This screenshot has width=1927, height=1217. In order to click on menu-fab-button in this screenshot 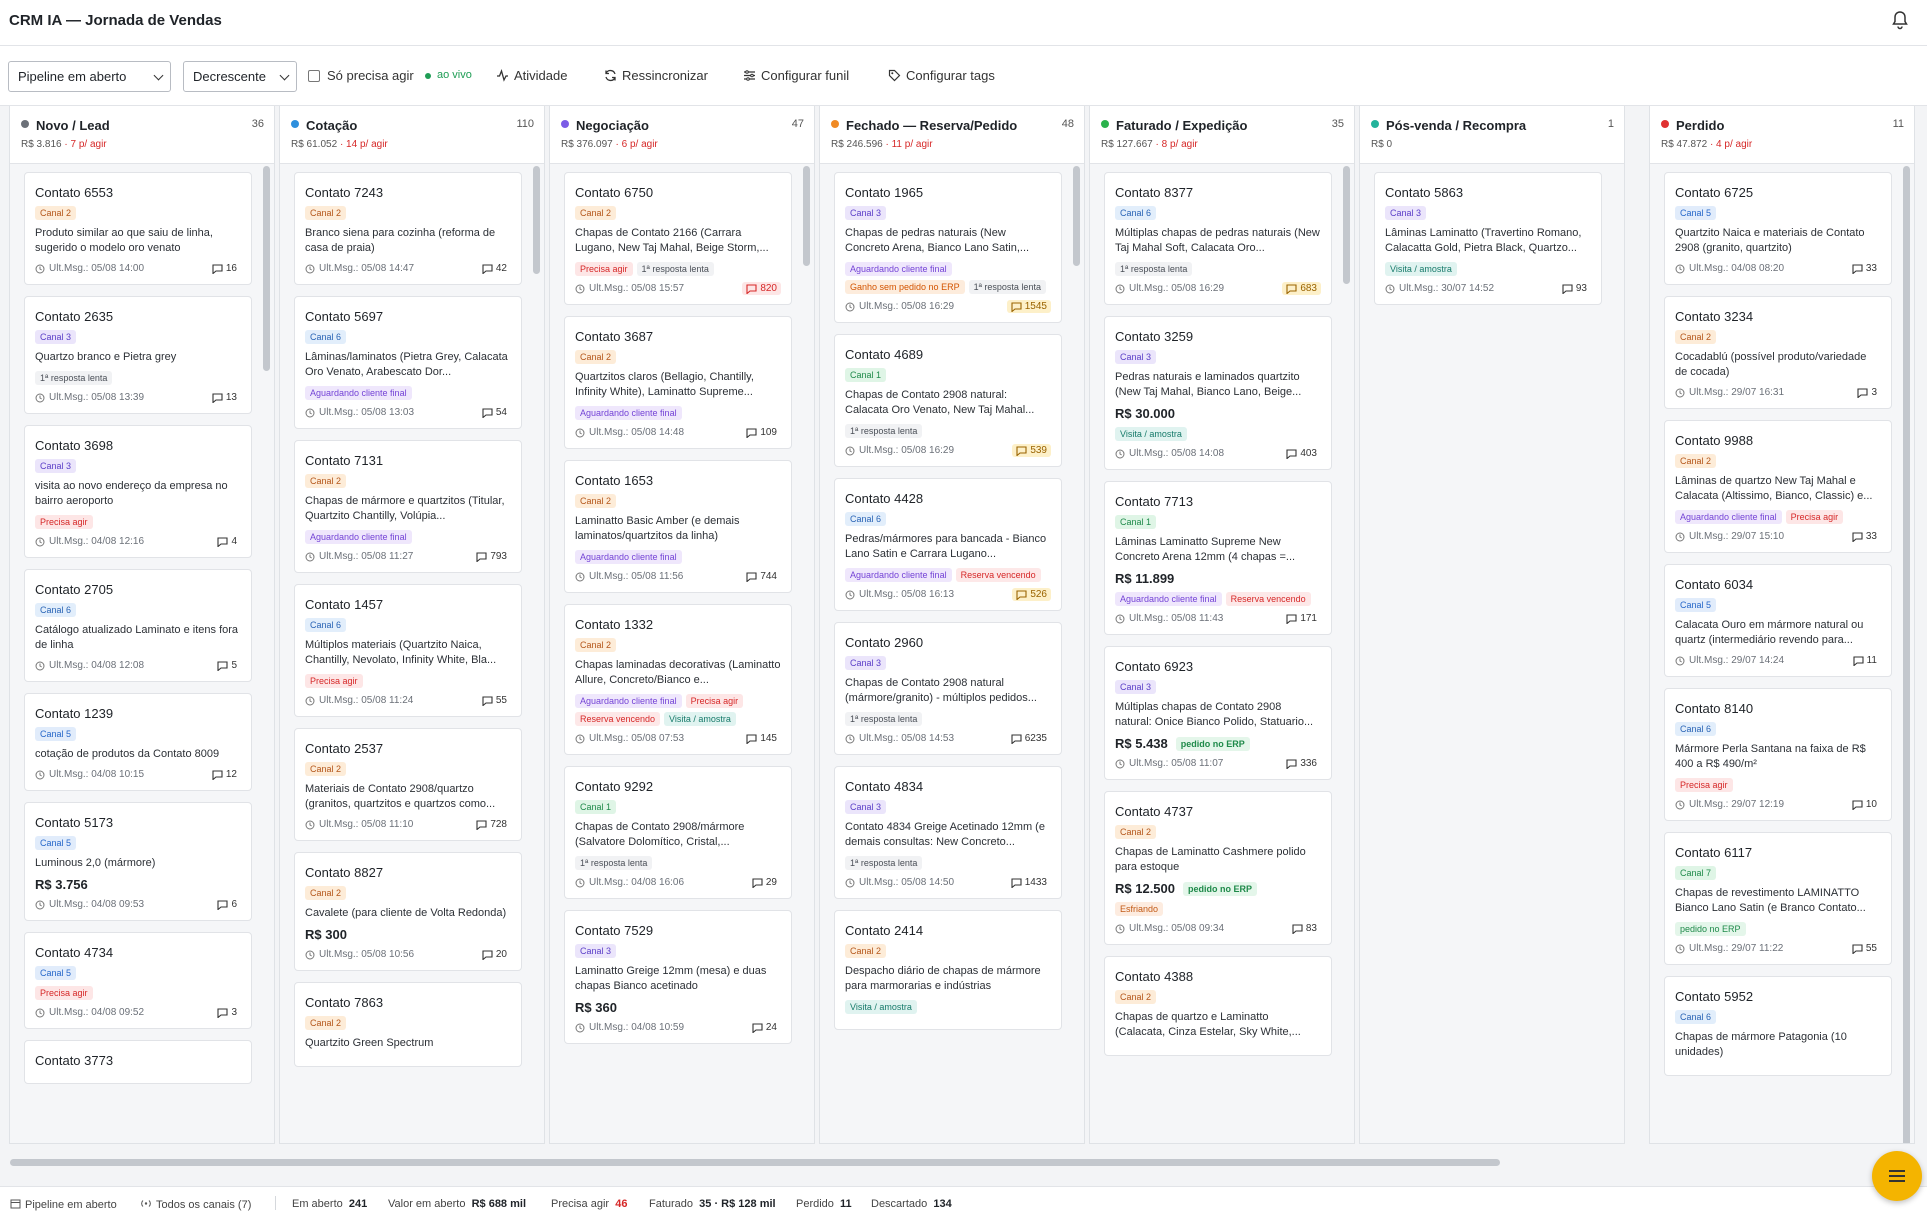, I will do `click(1897, 1176)`.